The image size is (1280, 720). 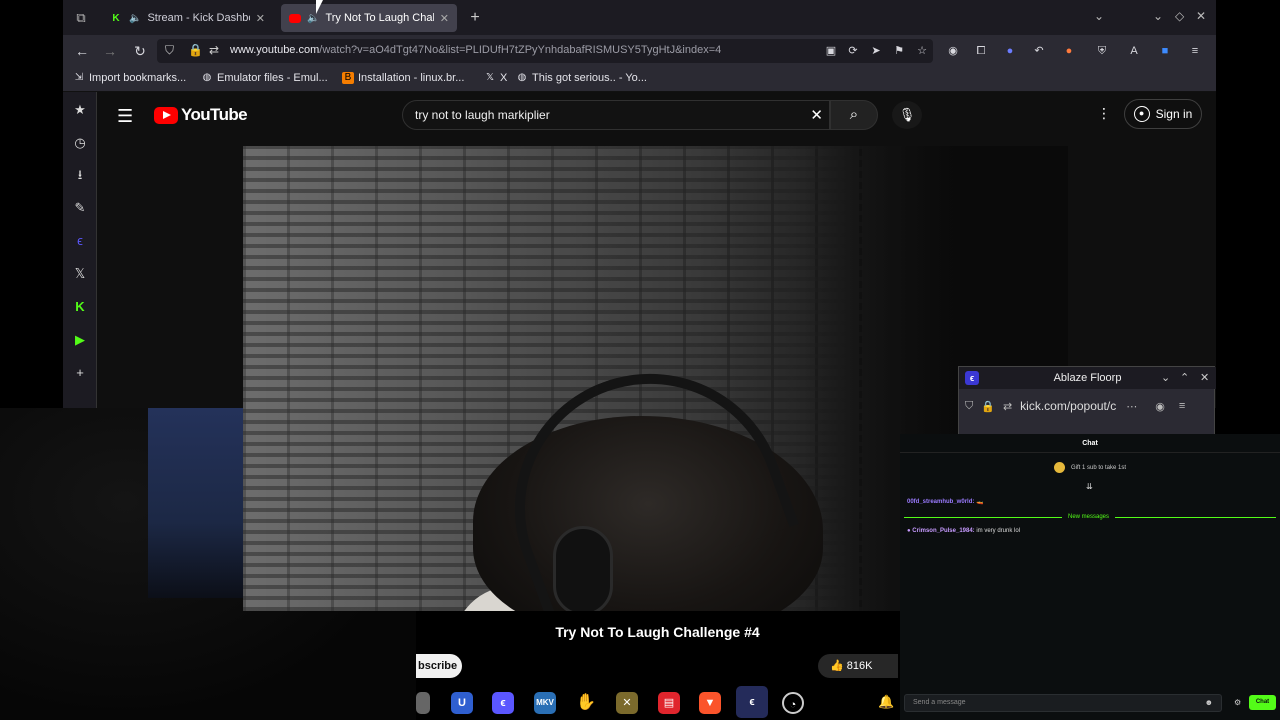 What do you see at coordinates (1089, 486) in the screenshot?
I see `pinned-toggle-icon: ⇊` at bounding box center [1089, 486].